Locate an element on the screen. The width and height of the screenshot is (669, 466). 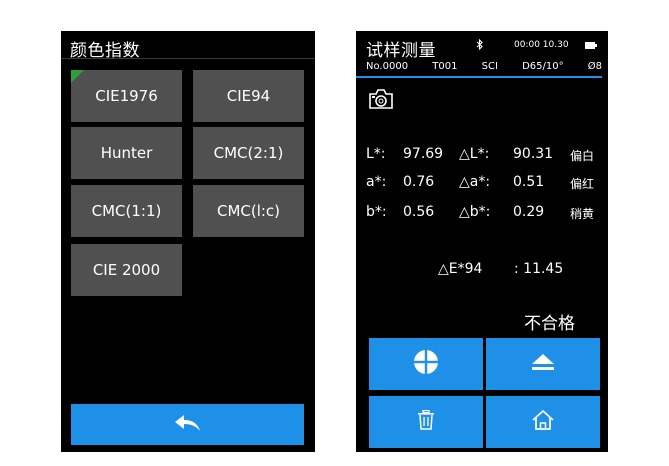
tile-cmc-1-1: CMC(1:1) is located at coordinates (126, 211).